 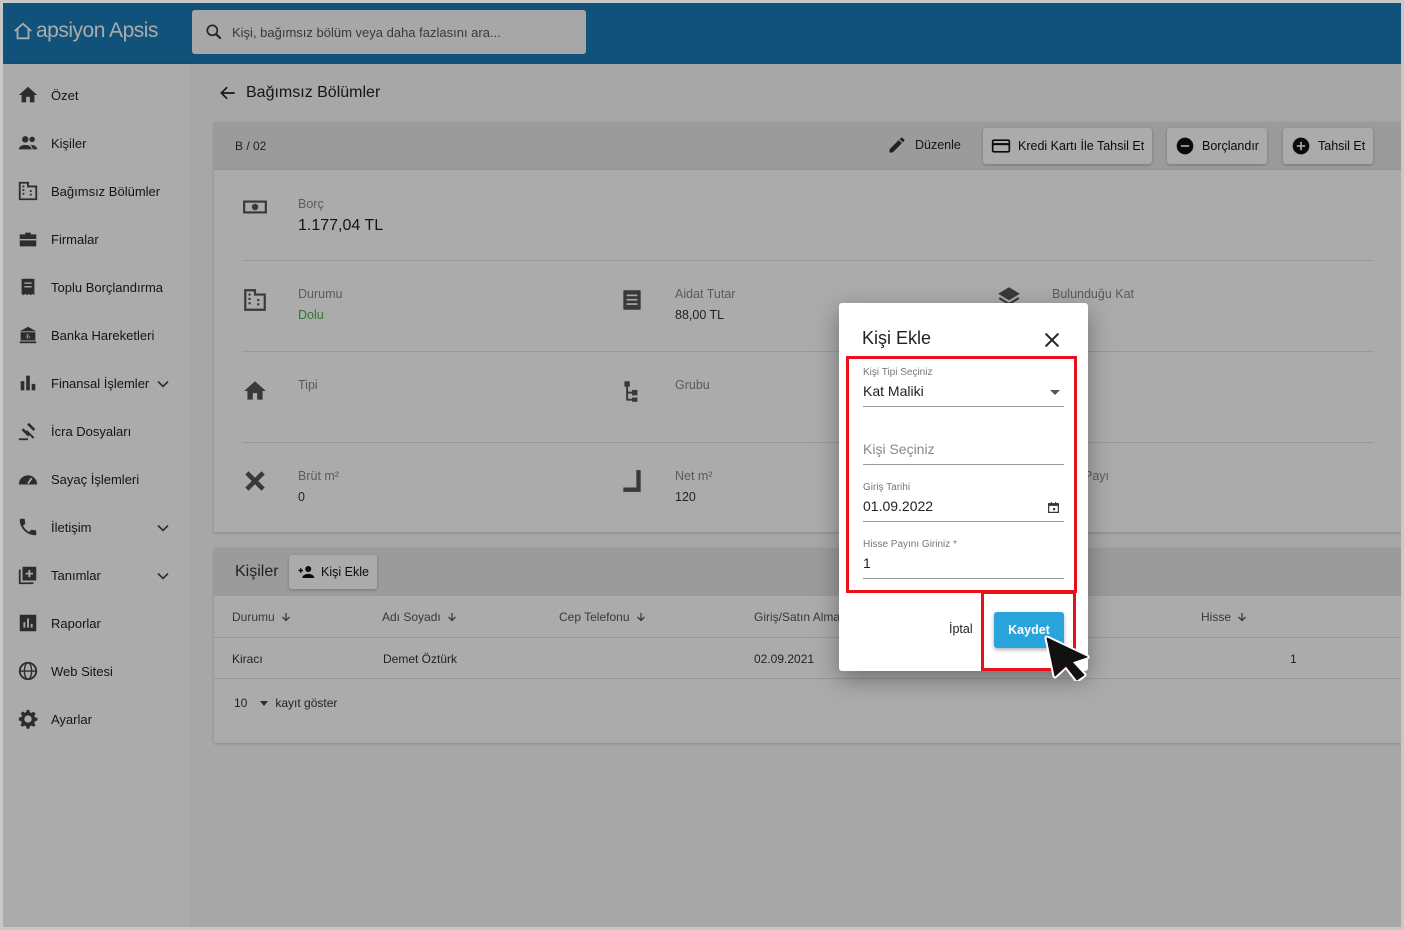 I want to click on close-icon, so click(x=1052, y=340).